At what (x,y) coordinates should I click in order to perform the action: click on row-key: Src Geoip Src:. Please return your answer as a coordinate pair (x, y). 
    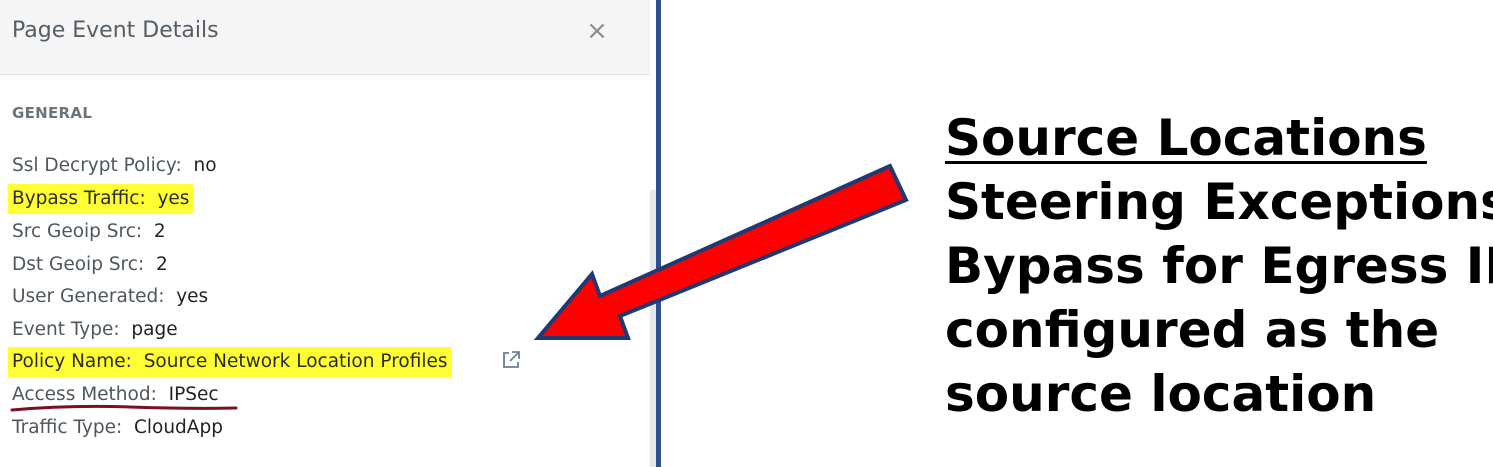
    Looking at the image, I should click on (77, 231).